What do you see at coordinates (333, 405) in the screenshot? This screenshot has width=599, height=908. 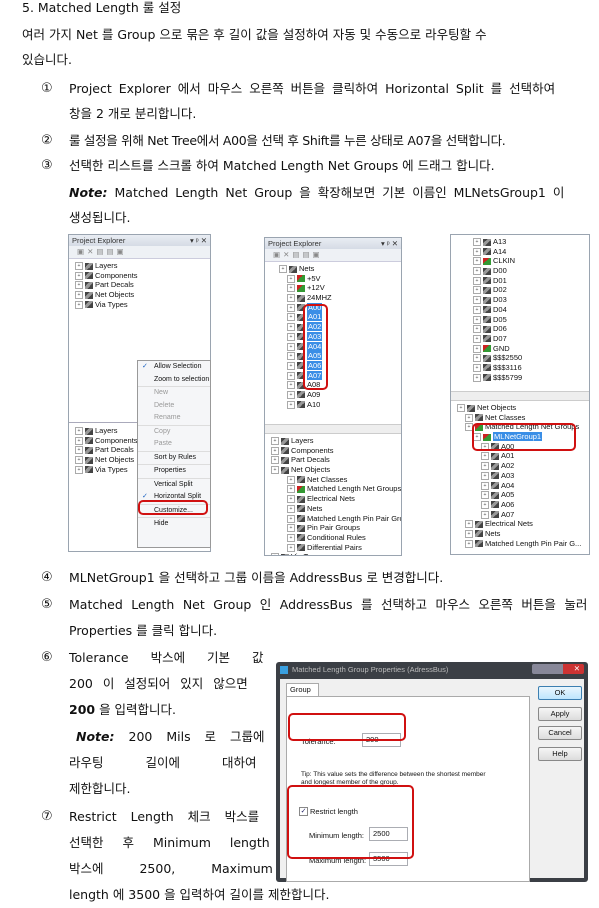 I see `tree-item: + A10` at bounding box center [333, 405].